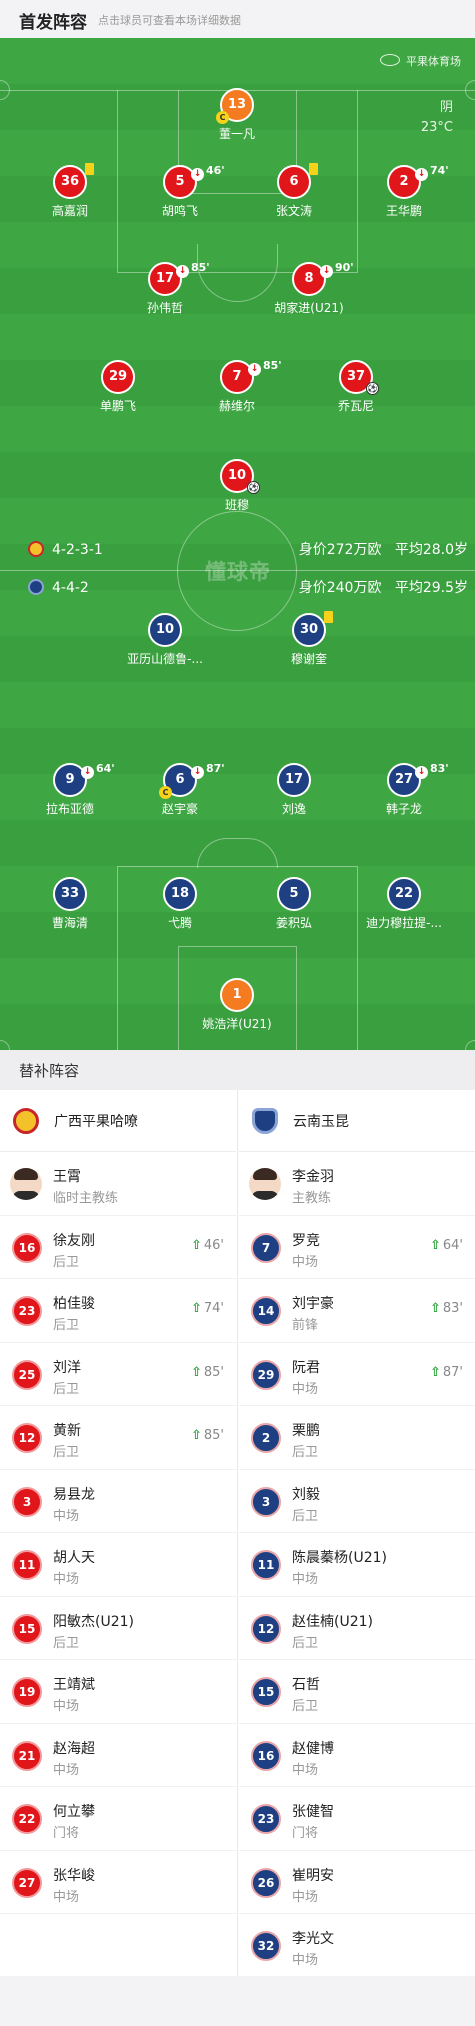 This screenshot has width=475, height=2026. Describe the element at coordinates (293, 211) in the screenshot. I see `player-name: 张文涛` at that location.